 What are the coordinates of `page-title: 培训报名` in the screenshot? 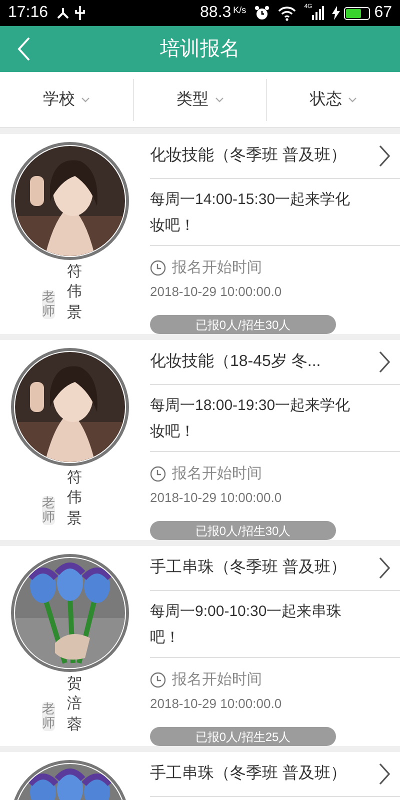 It's located at (200, 49).